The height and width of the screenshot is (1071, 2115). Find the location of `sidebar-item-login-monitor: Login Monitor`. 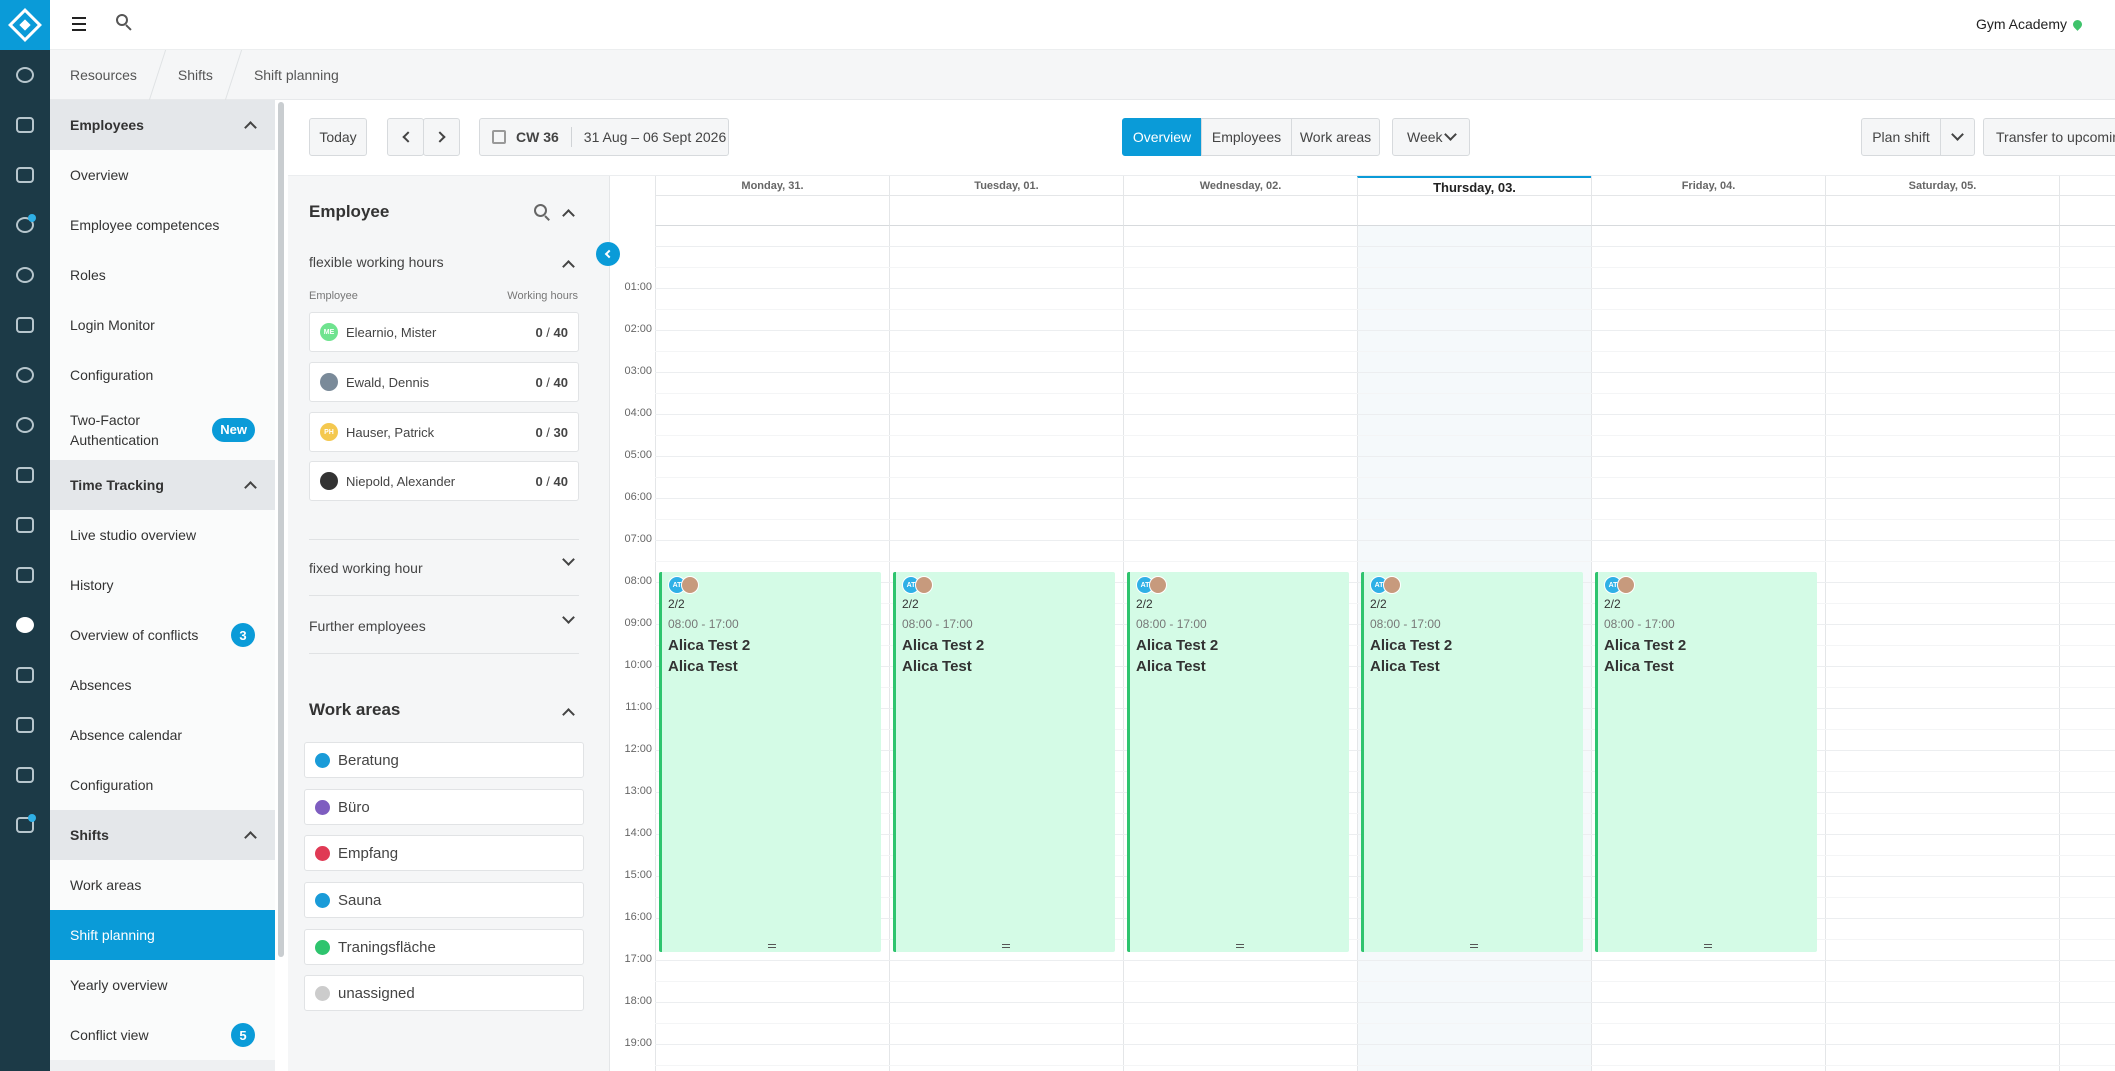

sidebar-item-login-monitor: Login Monitor is located at coordinates (162, 325).